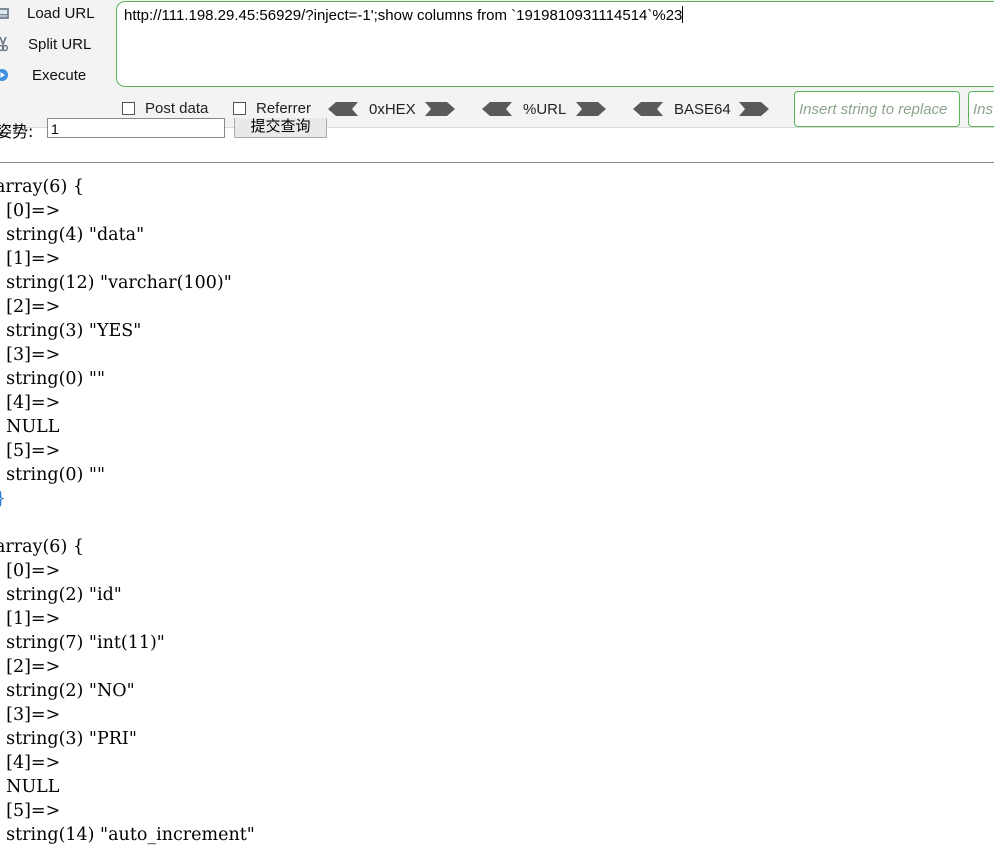 The height and width of the screenshot is (866, 994). Describe the element at coordinates (68, 739) in the screenshot. I see `dump-2-line: string(3) "PRI"` at that location.